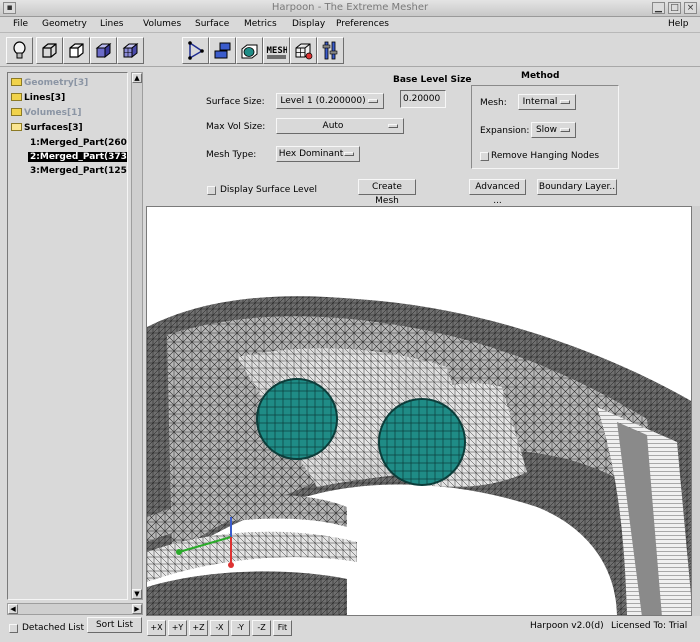 The height and width of the screenshot is (642, 700). I want to click on cube-mesh-icon, so click(130, 50).